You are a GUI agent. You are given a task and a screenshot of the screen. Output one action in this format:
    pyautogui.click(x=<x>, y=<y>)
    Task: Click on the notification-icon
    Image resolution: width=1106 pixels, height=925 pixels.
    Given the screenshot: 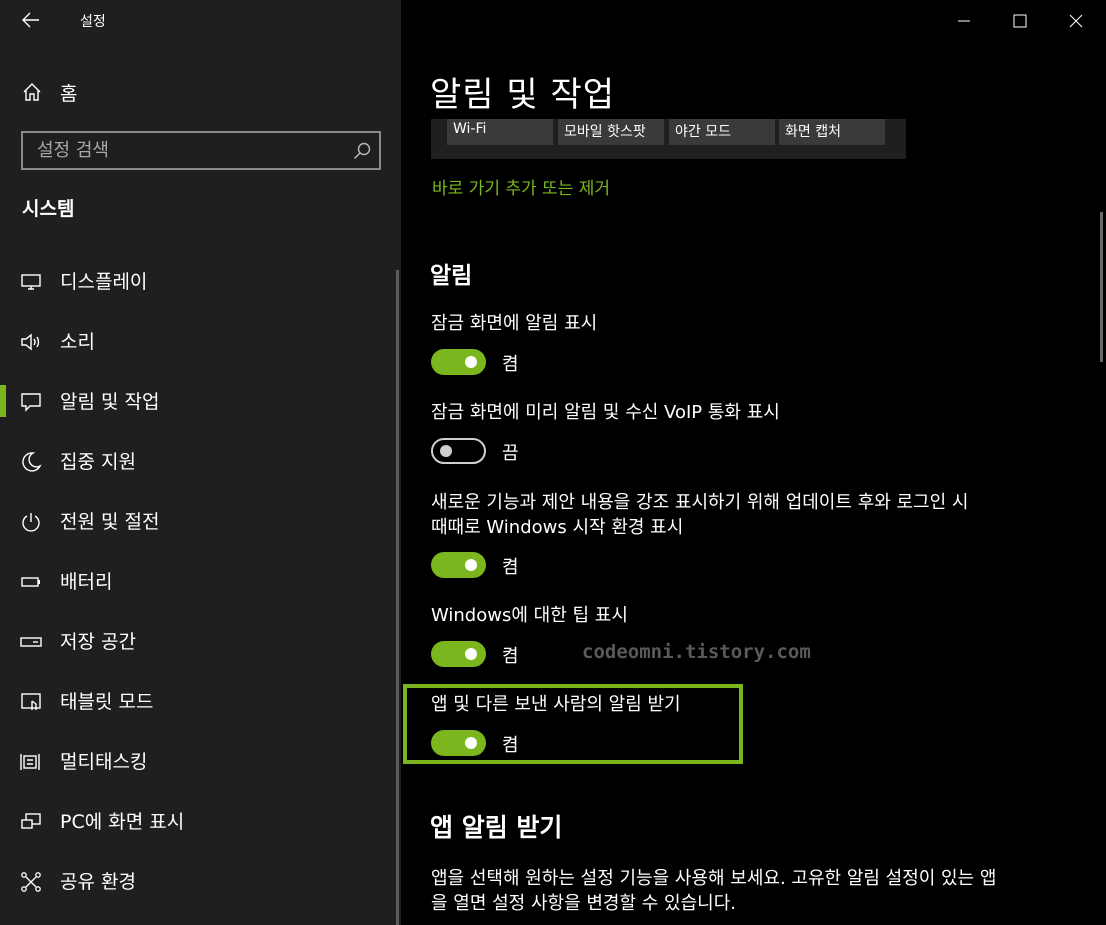 What is the action you would take?
    pyautogui.click(x=31, y=402)
    